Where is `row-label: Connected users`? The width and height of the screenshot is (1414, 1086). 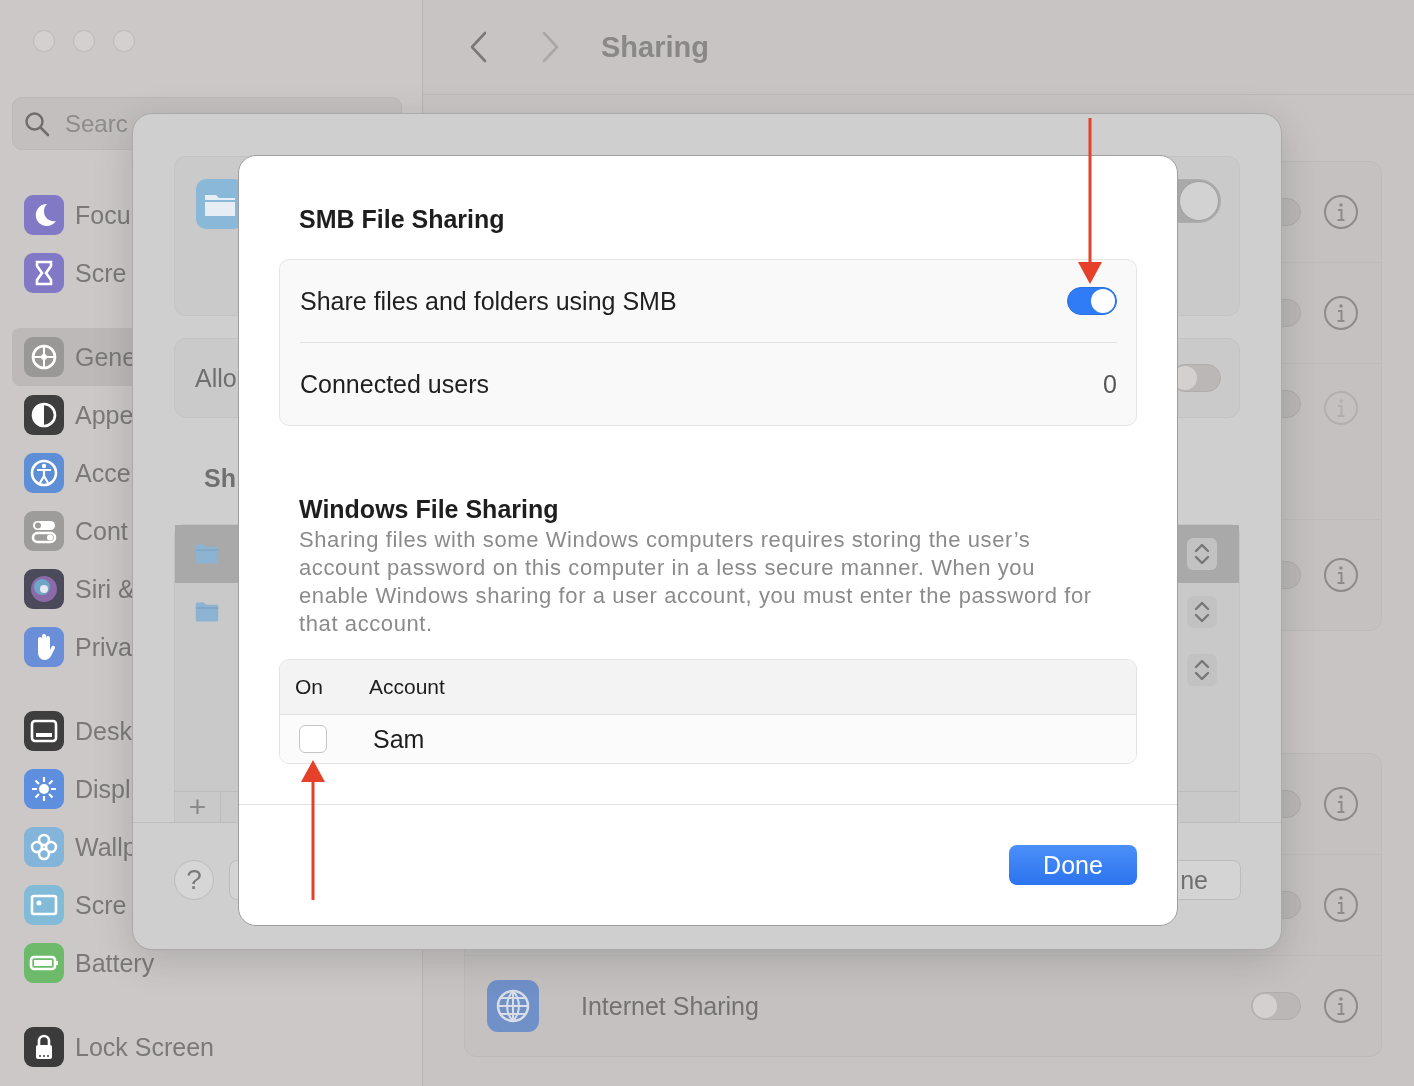 row-label: Connected users is located at coordinates (394, 384).